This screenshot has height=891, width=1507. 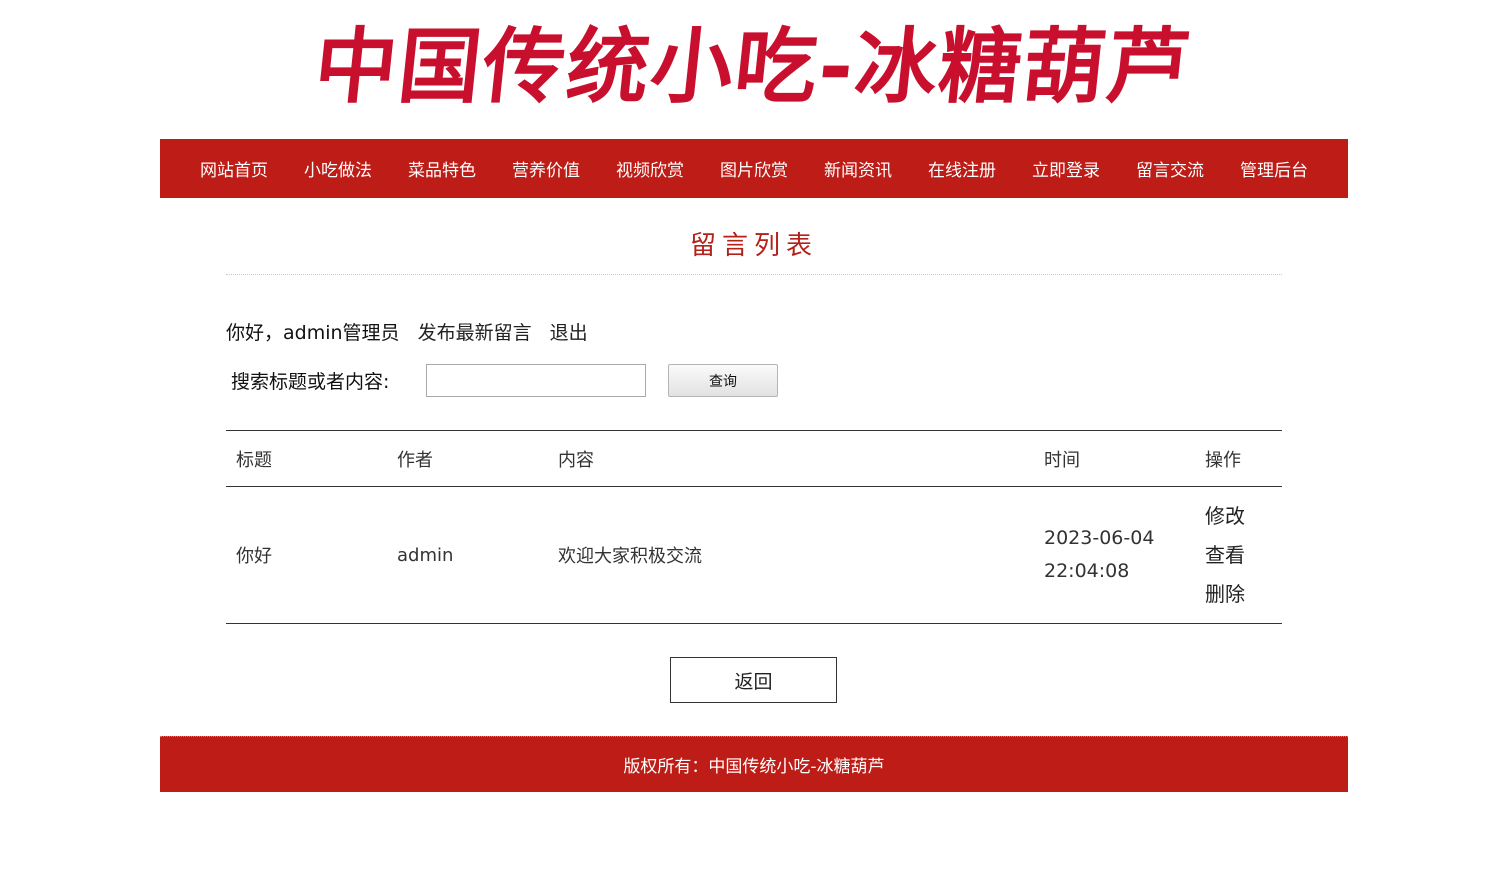 I want to click on cell-date: 2023-06-04, so click(x=1099, y=538).